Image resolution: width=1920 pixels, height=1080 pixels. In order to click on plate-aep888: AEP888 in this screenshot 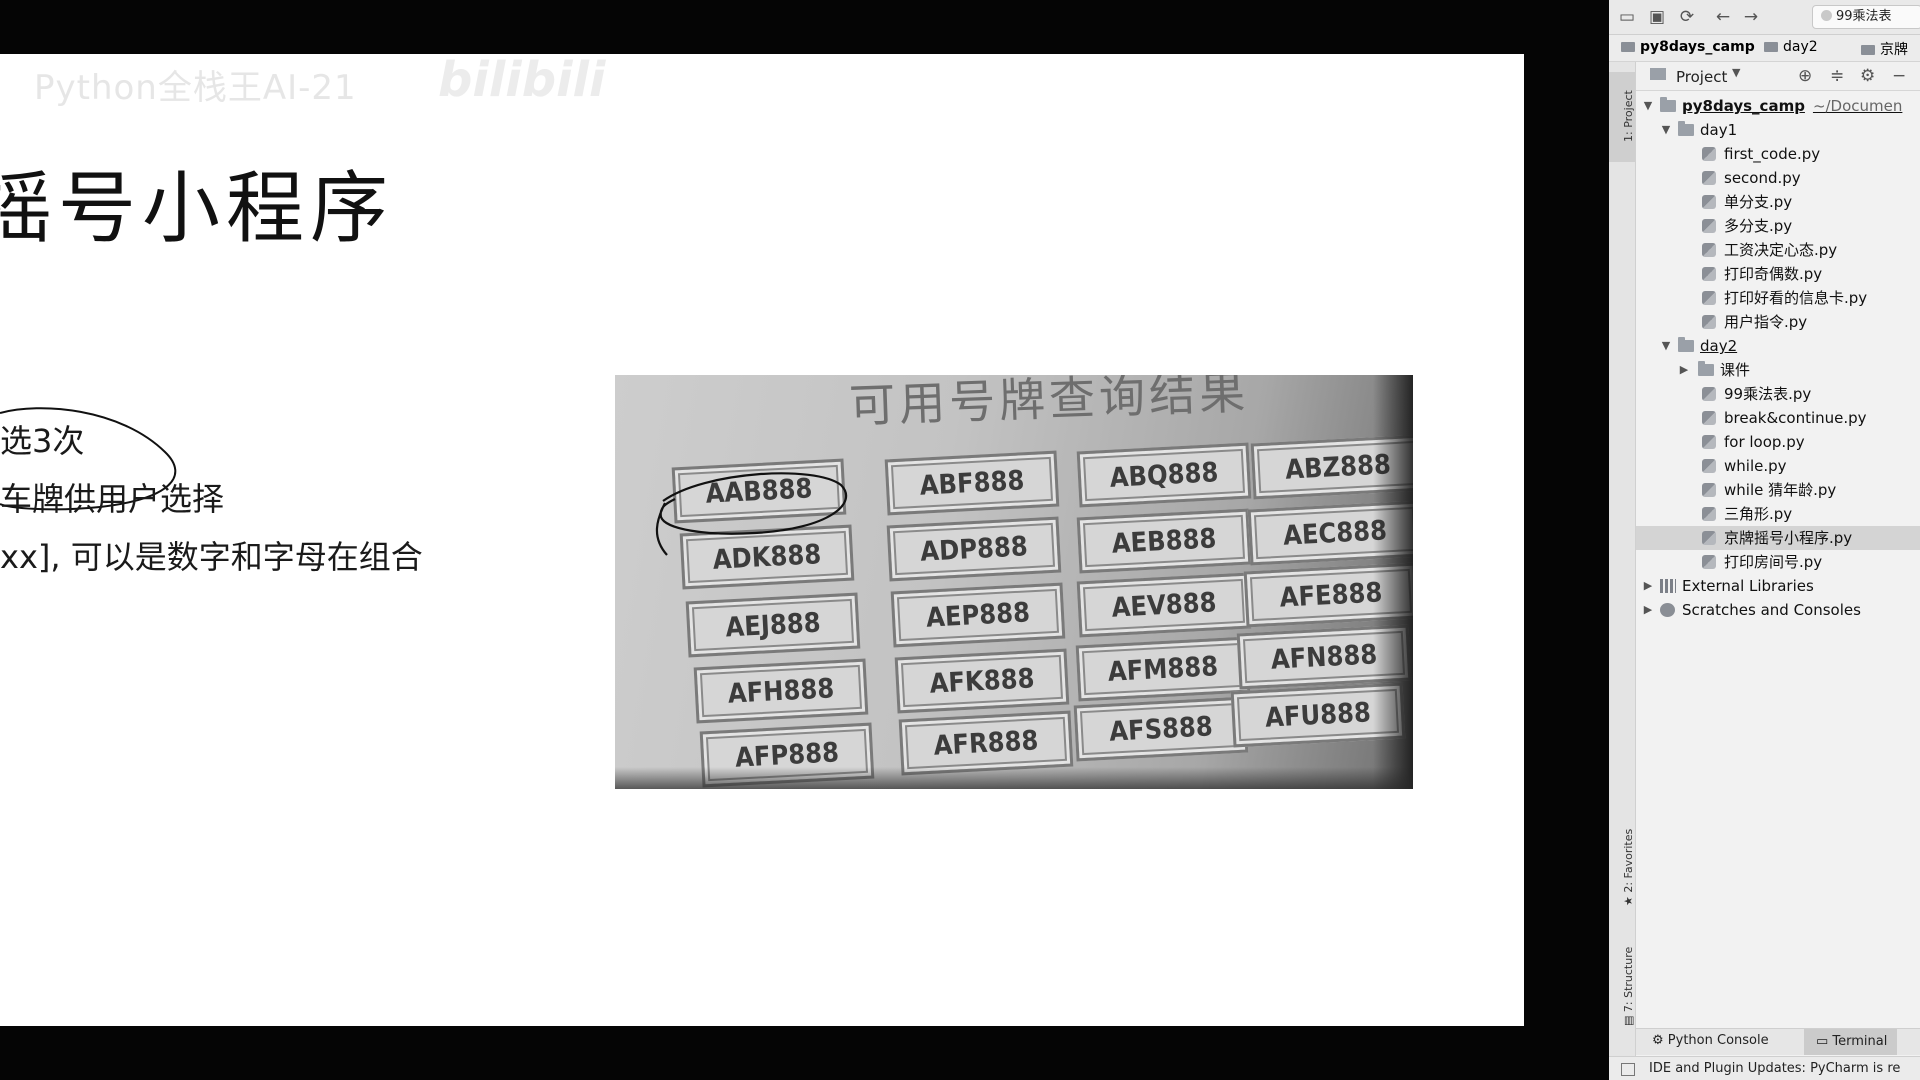, I will do `click(978, 615)`.